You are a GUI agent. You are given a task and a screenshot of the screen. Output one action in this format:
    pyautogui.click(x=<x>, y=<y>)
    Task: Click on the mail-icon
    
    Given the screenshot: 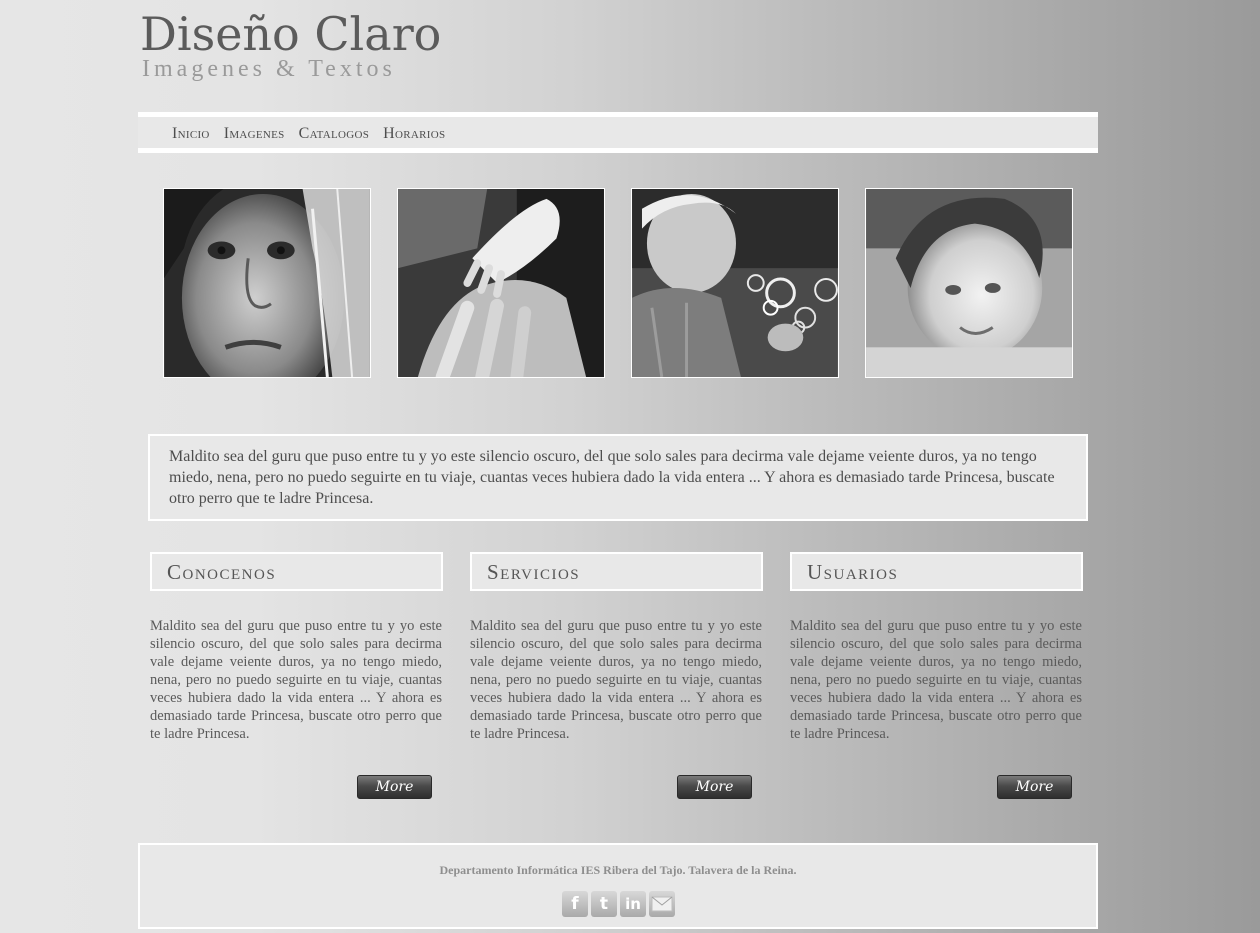 What is the action you would take?
    pyautogui.click(x=662, y=904)
    